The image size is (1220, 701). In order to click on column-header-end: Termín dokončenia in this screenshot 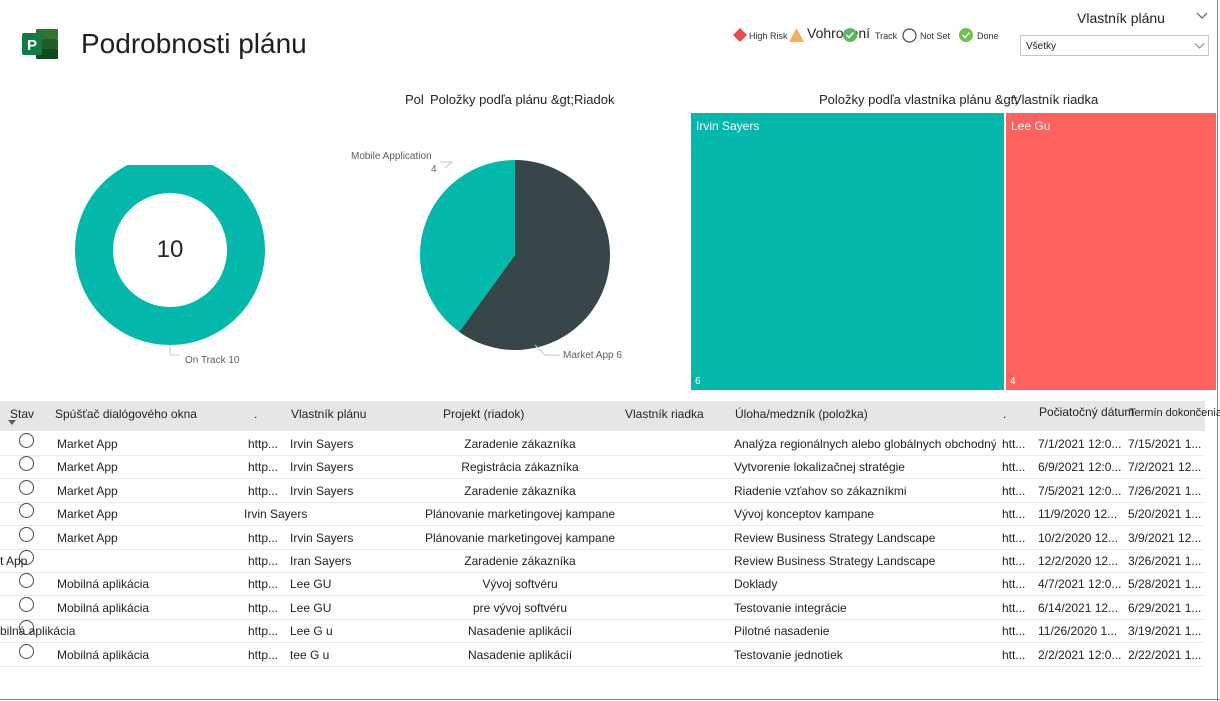, I will do `click(1174, 413)`.